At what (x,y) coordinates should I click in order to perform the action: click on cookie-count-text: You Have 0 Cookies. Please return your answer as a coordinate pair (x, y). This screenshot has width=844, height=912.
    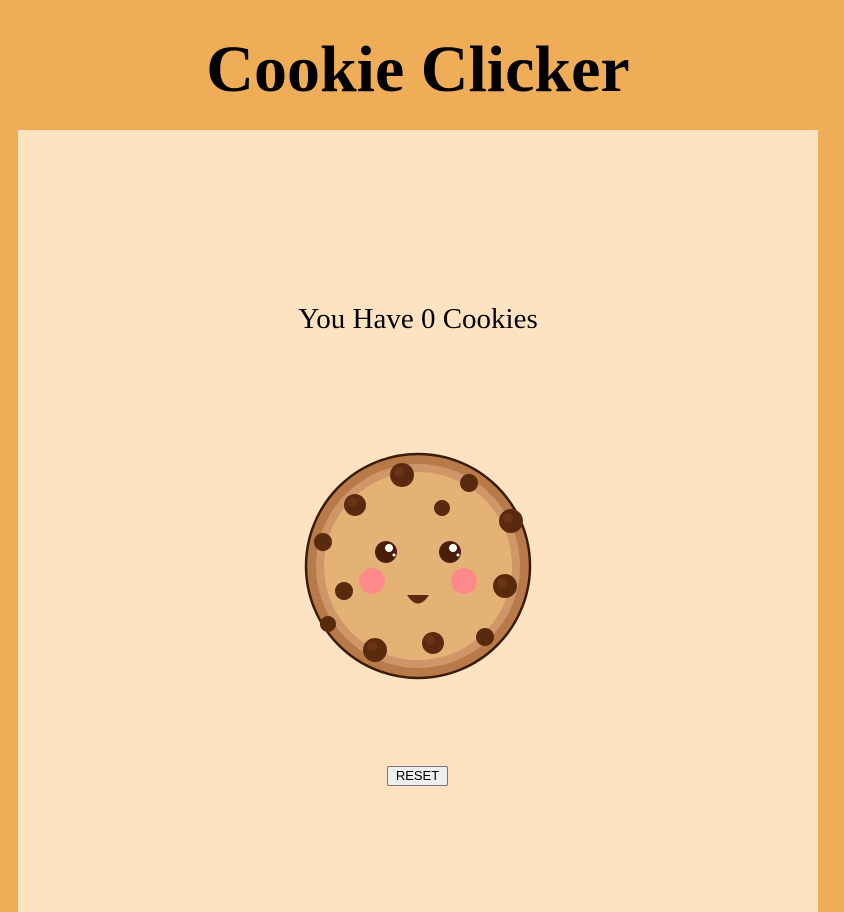
    Looking at the image, I should click on (418, 319).